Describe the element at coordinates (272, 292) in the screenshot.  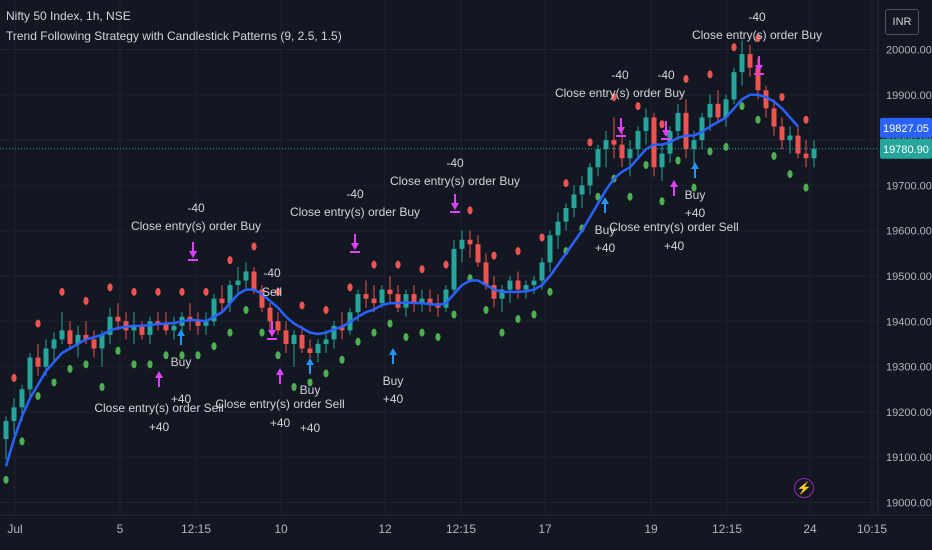
I see `label-sell: Sell` at that location.